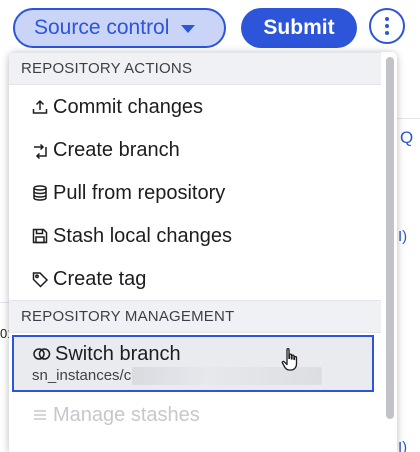  I want to click on source-control-button: Source control, so click(119, 28).